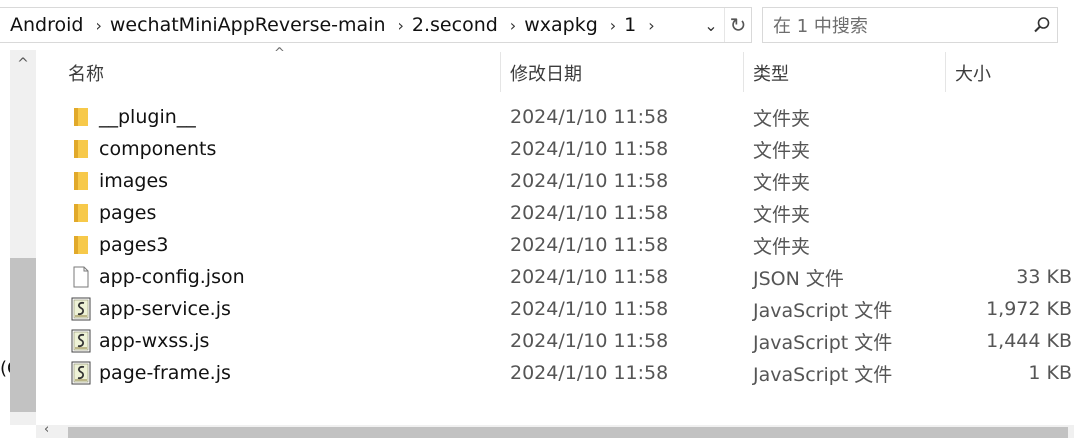  Describe the element at coordinates (23, 237) in the screenshot. I see `navigation-pane-scrollbar: ^` at that location.